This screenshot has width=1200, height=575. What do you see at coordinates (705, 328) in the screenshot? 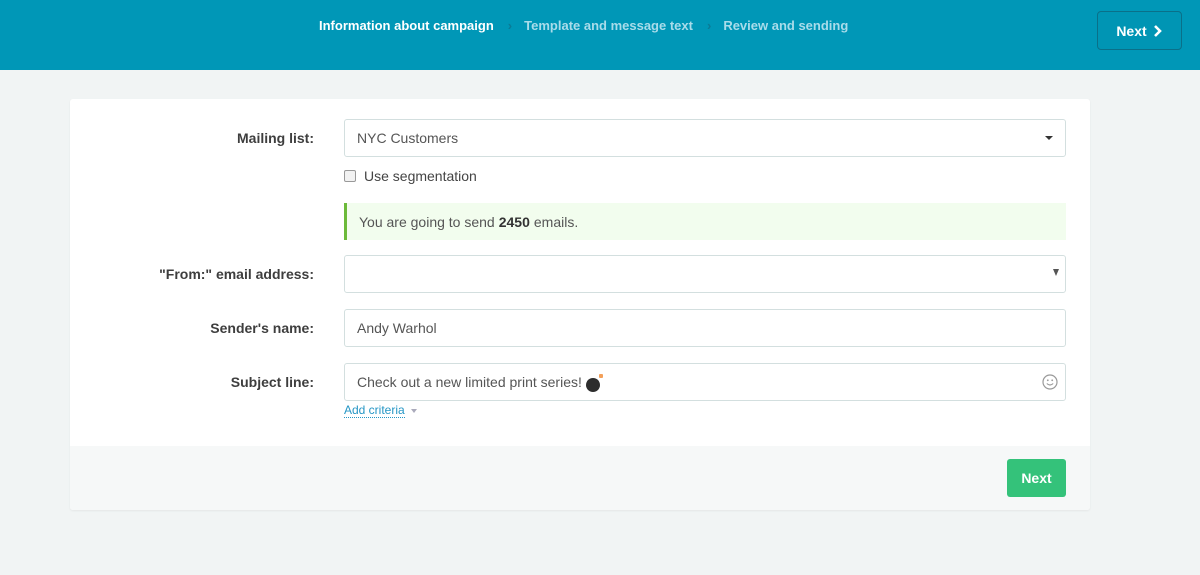
I see `sender-name-input: Andy Warhol` at bounding box center [705, 328].